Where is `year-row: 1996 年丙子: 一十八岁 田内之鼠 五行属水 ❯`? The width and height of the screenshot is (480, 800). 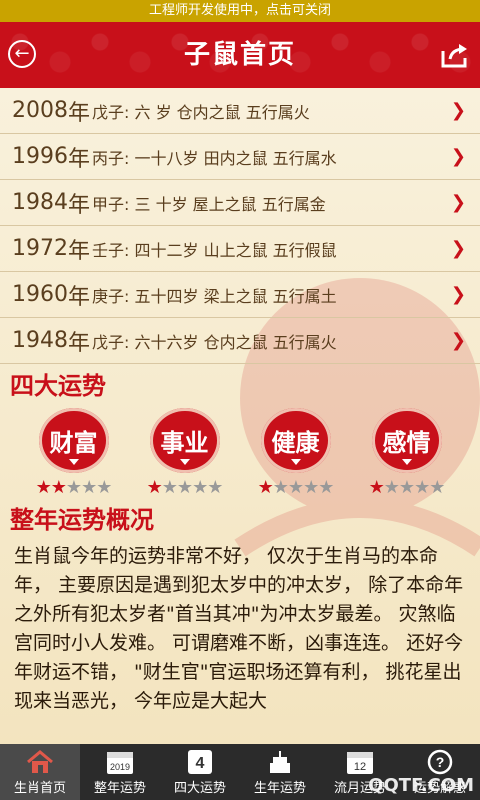
year-row: 1996 年丙子: 一十八岁 田内之鼠 五行属水 ❯ is located at coordinates (240, 157).